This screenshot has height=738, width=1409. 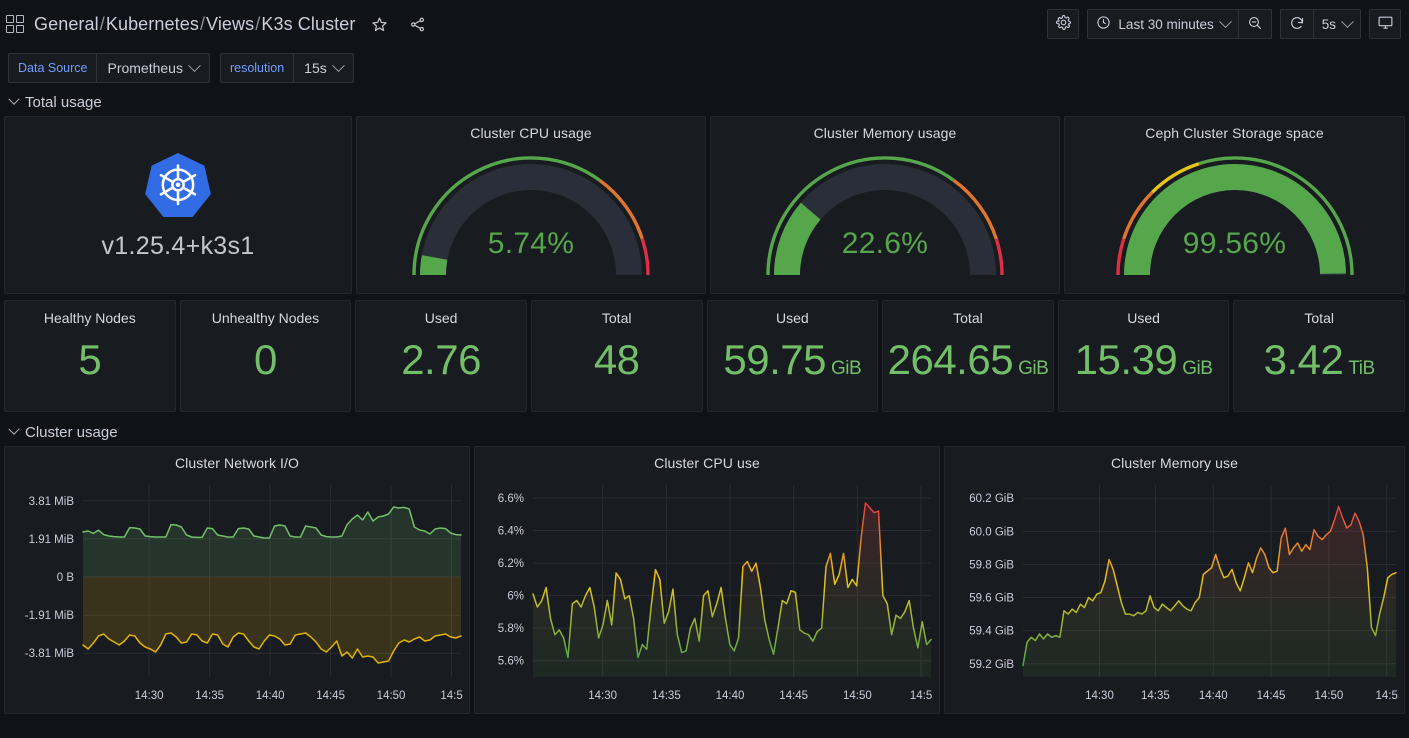 I want to click on gauge-cluster-cpu-usage, so click(x=531, y=216).